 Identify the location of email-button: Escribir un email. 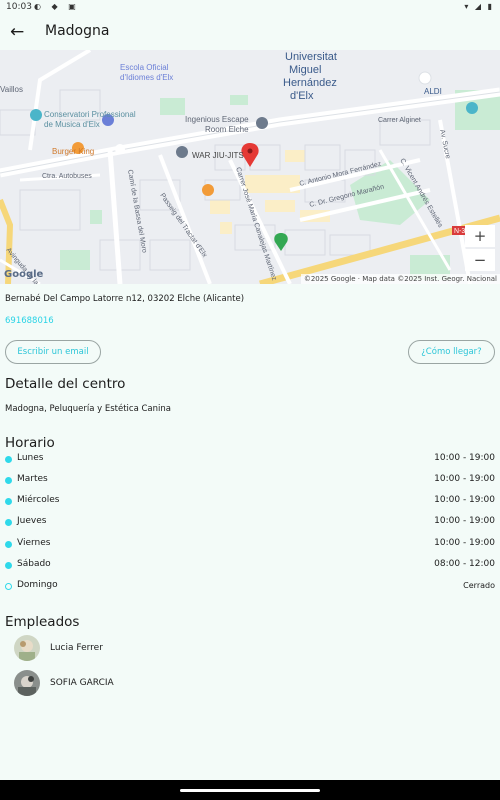
(53, 352).